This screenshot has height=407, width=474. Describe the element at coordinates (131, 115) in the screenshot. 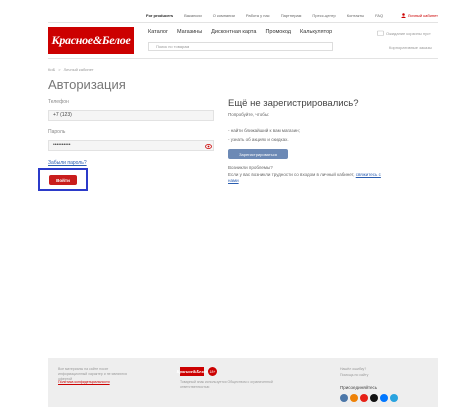

I see `phone-field: +7 (123)` at that location.